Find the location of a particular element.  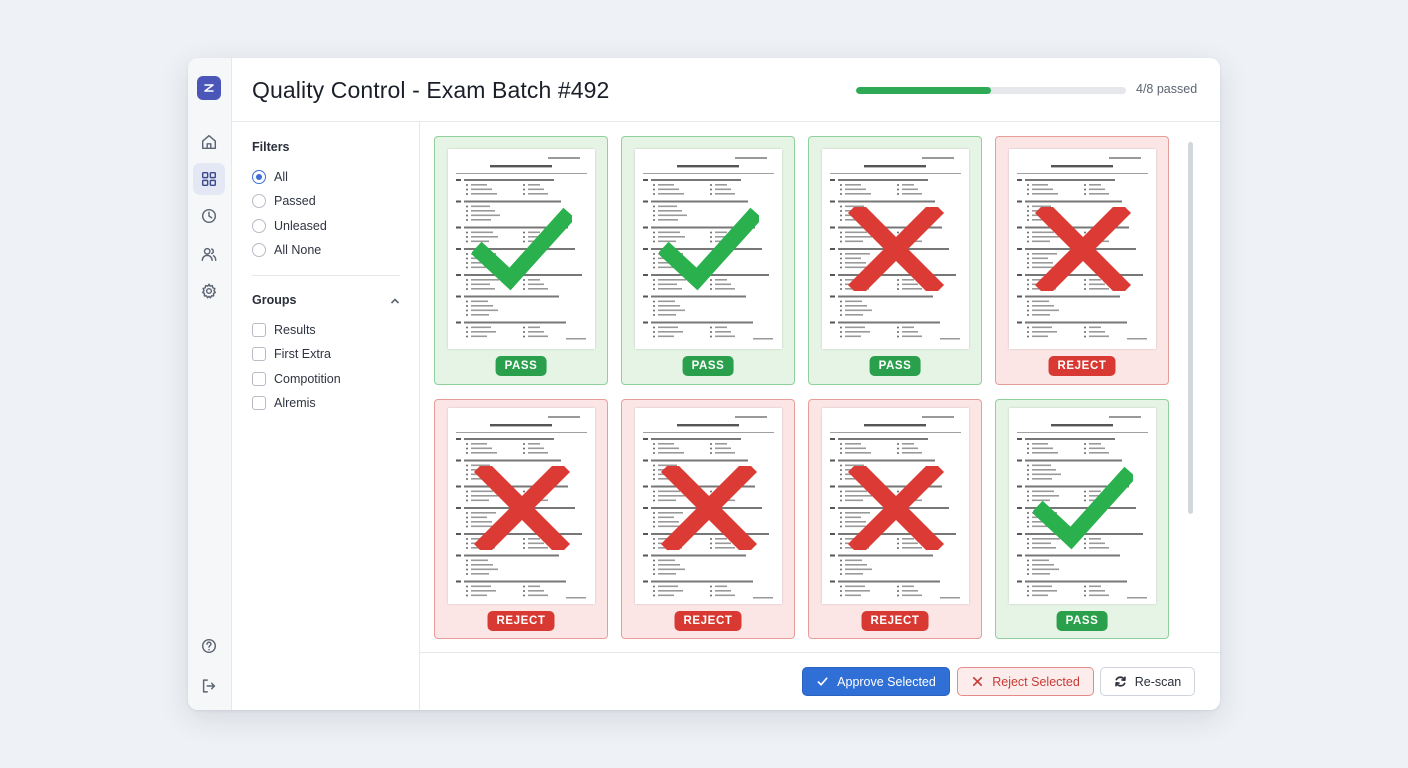

filter-option-unleased: Unleased is located at coordinates (289, 226).